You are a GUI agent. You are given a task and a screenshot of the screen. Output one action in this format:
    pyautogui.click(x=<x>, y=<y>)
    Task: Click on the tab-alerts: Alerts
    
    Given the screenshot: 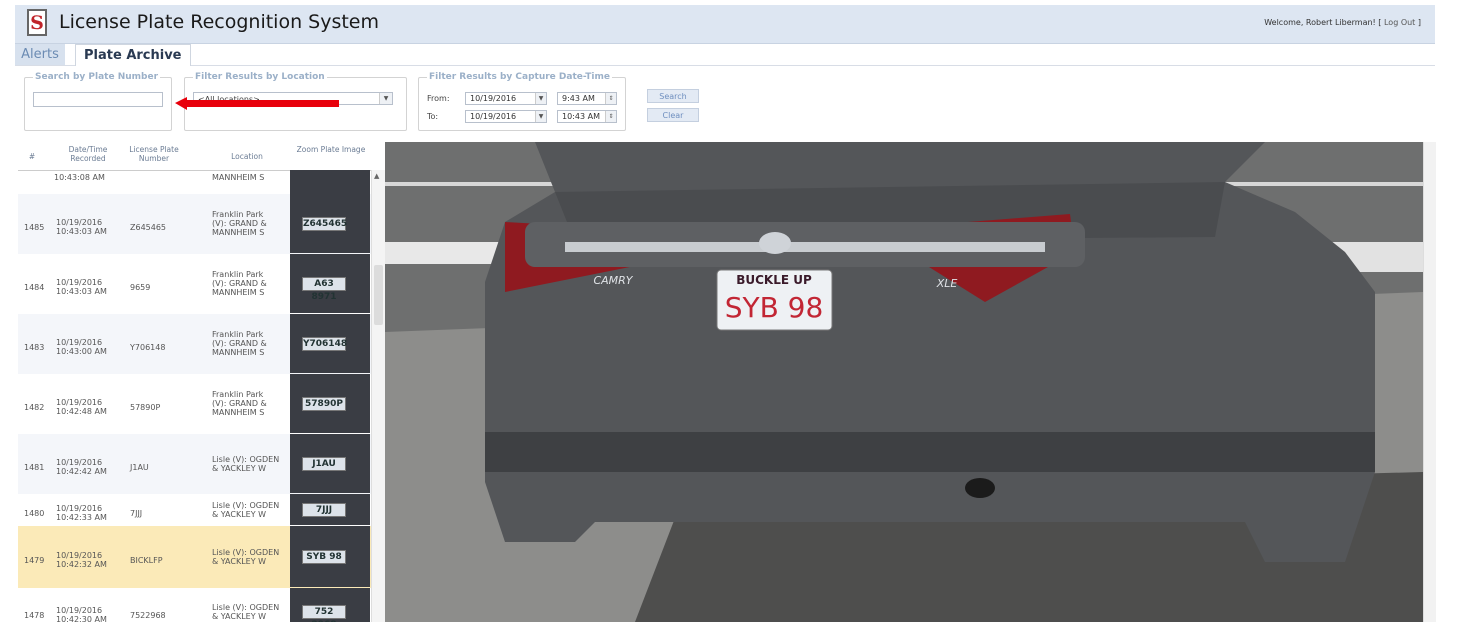 What is the action you would take?
    pyautogui.click(x=40, y=54)
    